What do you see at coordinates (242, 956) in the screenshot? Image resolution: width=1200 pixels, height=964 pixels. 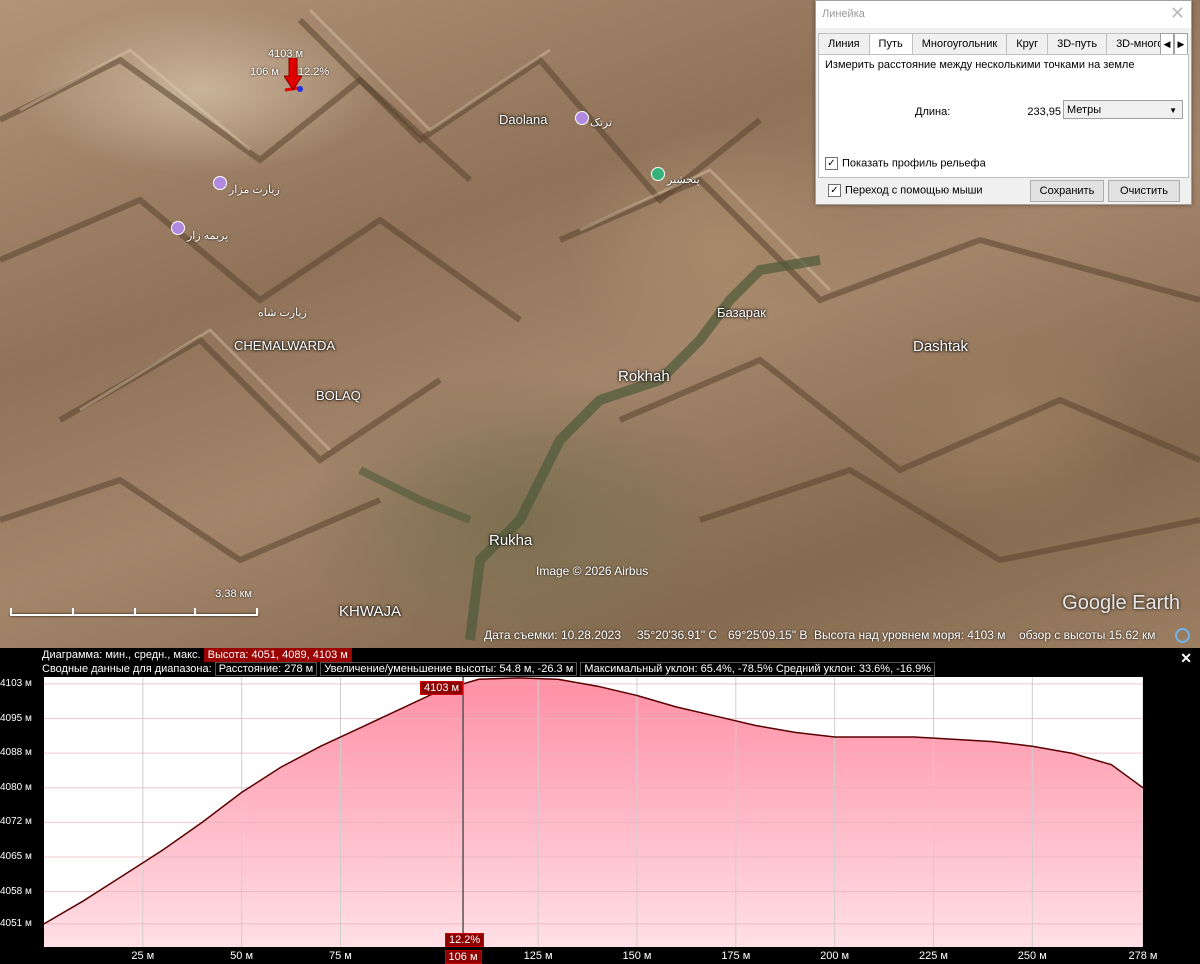 I see `x-tick-label: 50 м` at bounding box center [242, 956].